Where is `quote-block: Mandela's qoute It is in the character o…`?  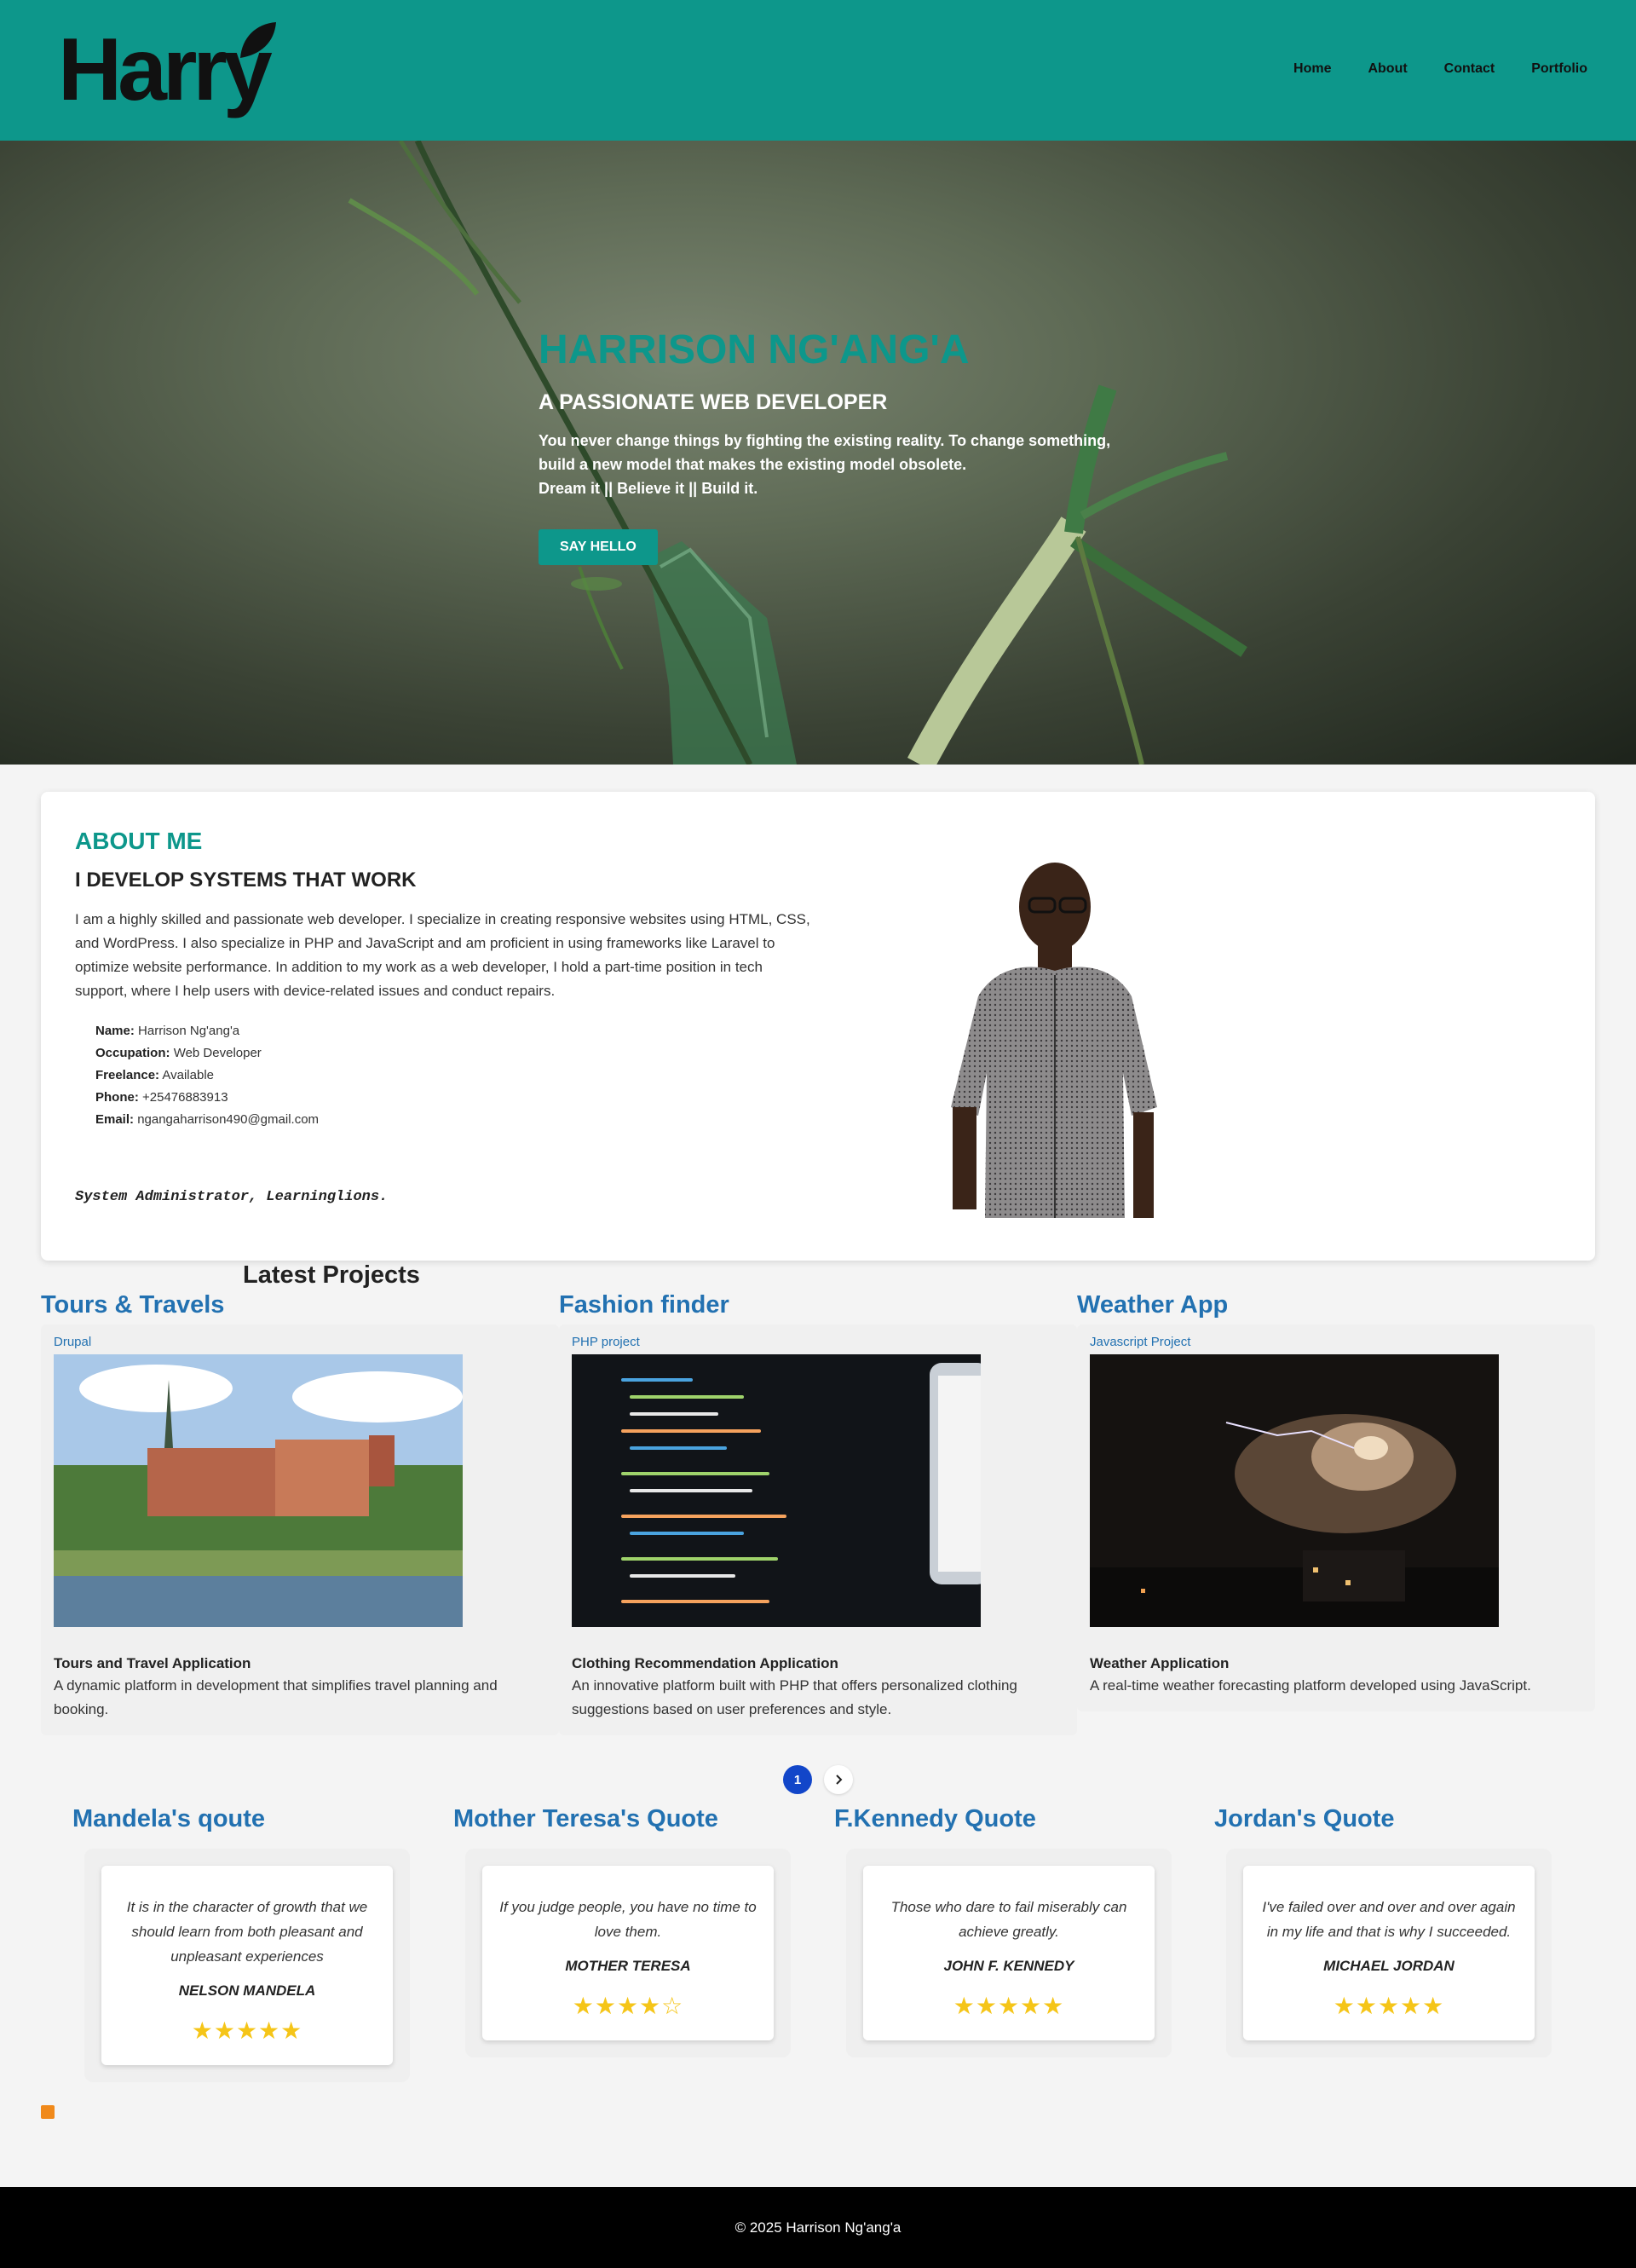 quote-block: Mandela's qoute It is in the character o… is located at coordinates (243, 1943).